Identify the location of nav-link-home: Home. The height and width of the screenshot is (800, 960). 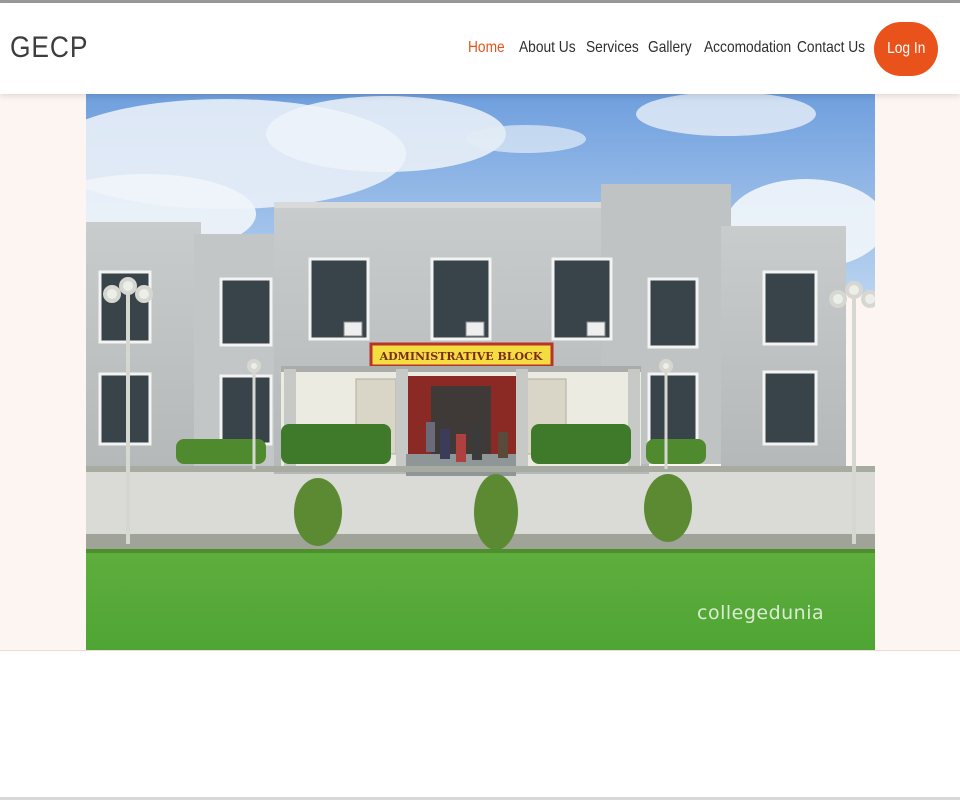
(486, 48).